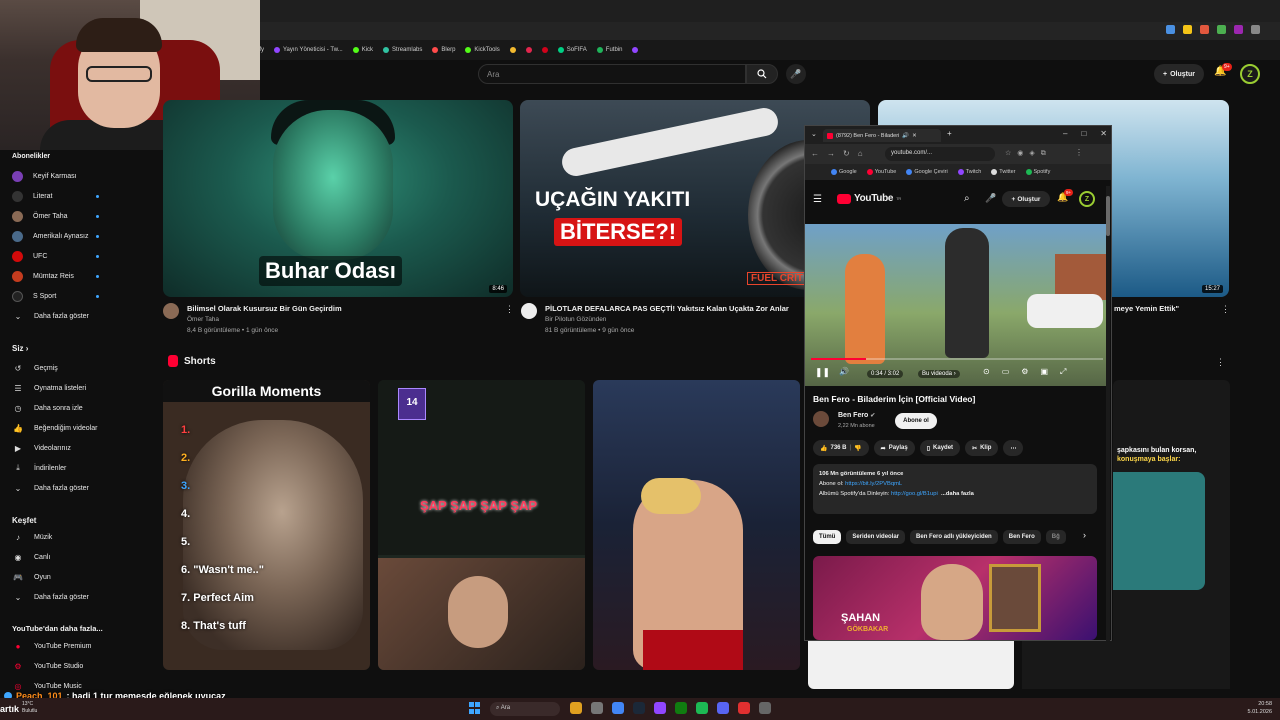 The image size is (1280, 720). I want to click on taskbar-clock: 20:58 5.01.2026, so click(1260, 708).